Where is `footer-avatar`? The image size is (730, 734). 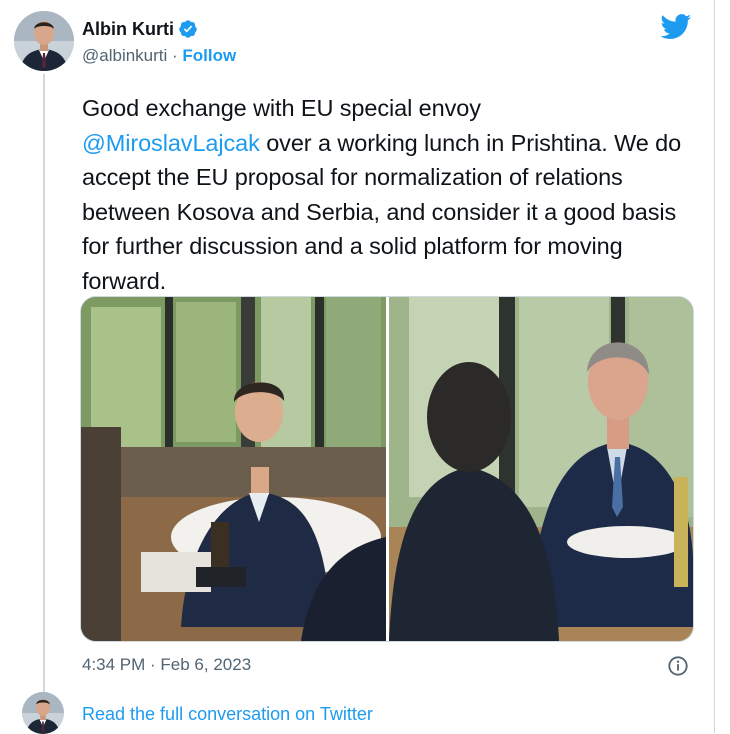
footer-avatar is located at coordinates (43, 713).